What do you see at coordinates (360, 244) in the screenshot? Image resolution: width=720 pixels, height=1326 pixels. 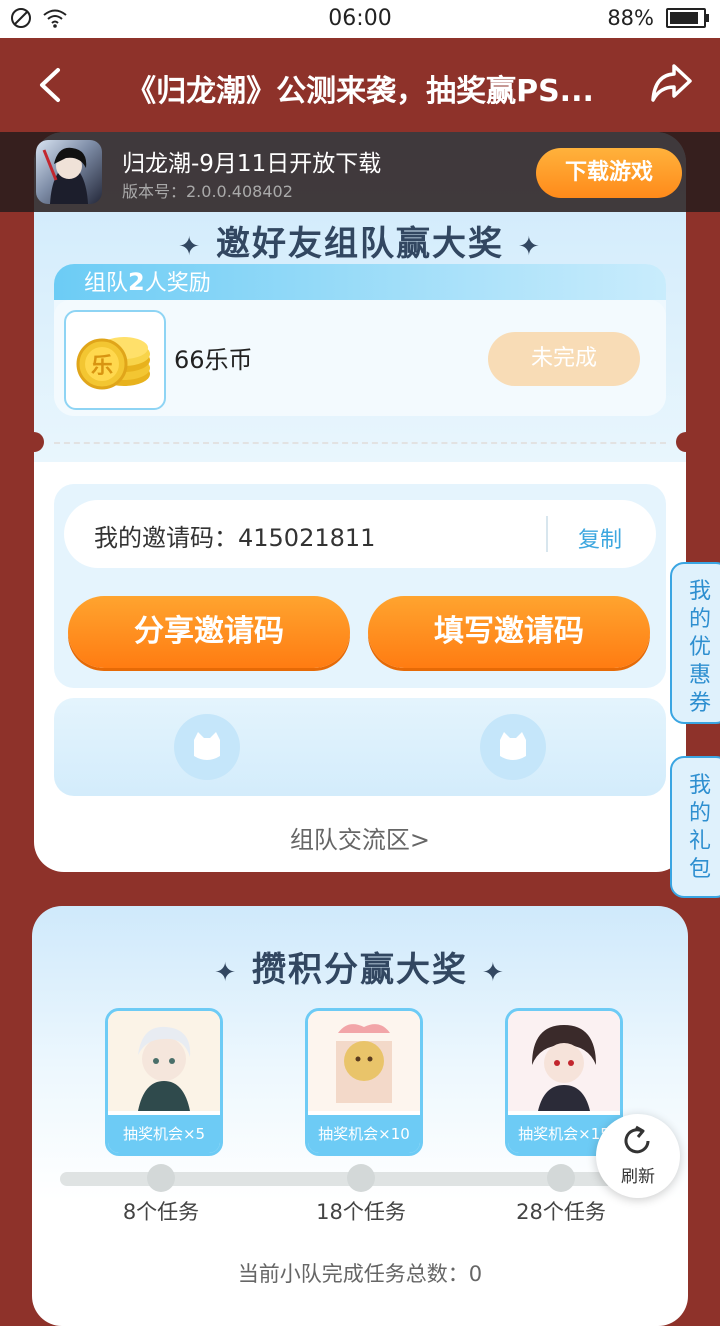 I see `team-section-title: ✦ 邀好友组队赢大奖 ✦` at bounding box center [360, 244].